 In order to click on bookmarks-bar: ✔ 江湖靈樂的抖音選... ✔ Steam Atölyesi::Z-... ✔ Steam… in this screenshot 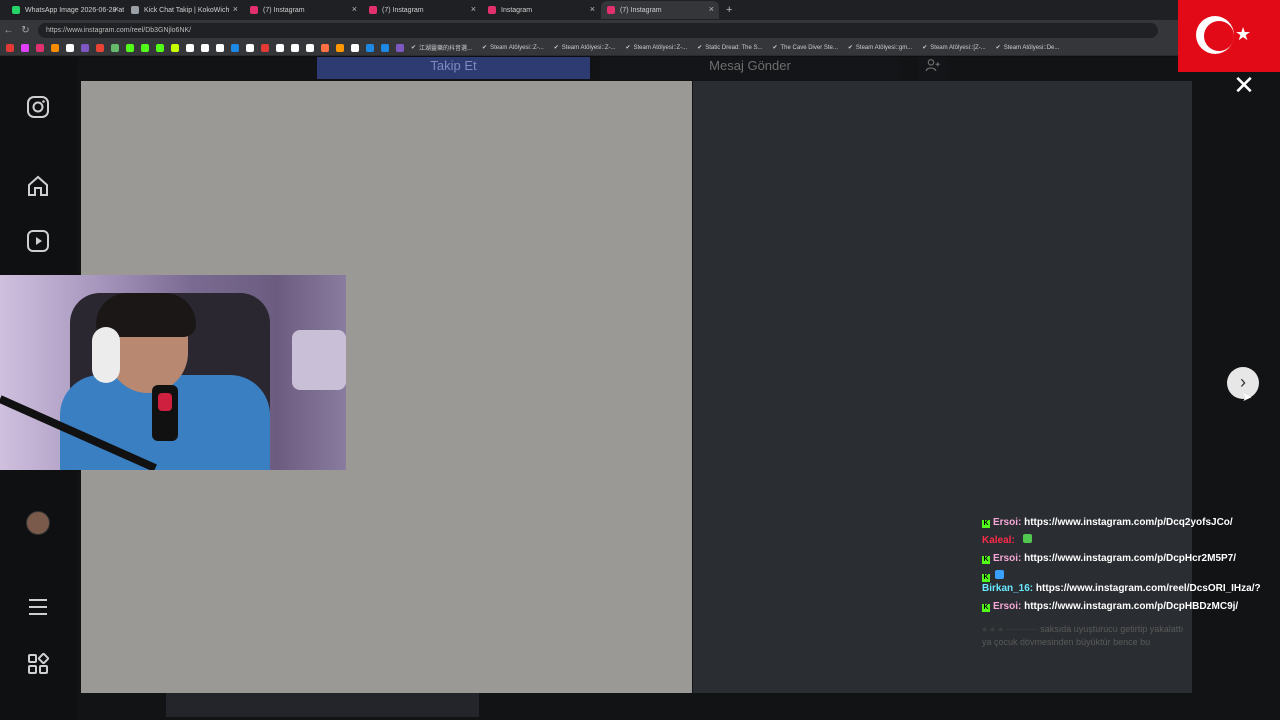, I will do `click(640, 48)`.